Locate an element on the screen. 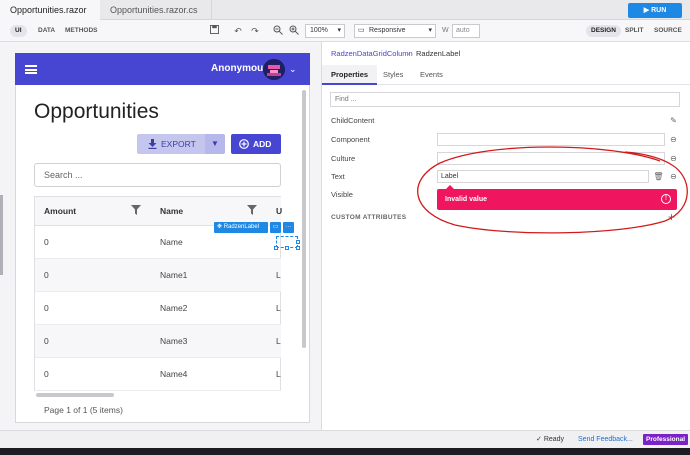 Image resolution: width=690 pixels, height=455 pixels. export-dropdown-toggle: ▼ is located at coordinates (215, 144).